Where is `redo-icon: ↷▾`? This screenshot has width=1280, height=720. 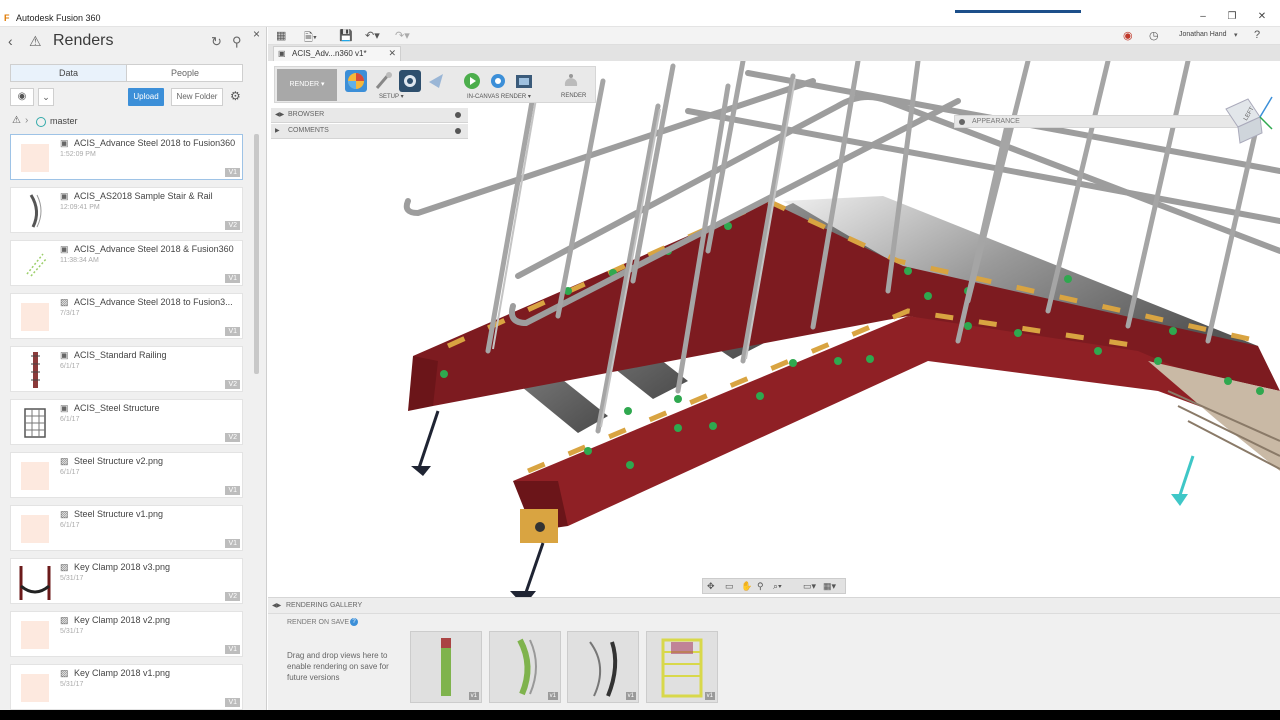 redo-icon: ↷▾ is located at coordinates (402, 35).